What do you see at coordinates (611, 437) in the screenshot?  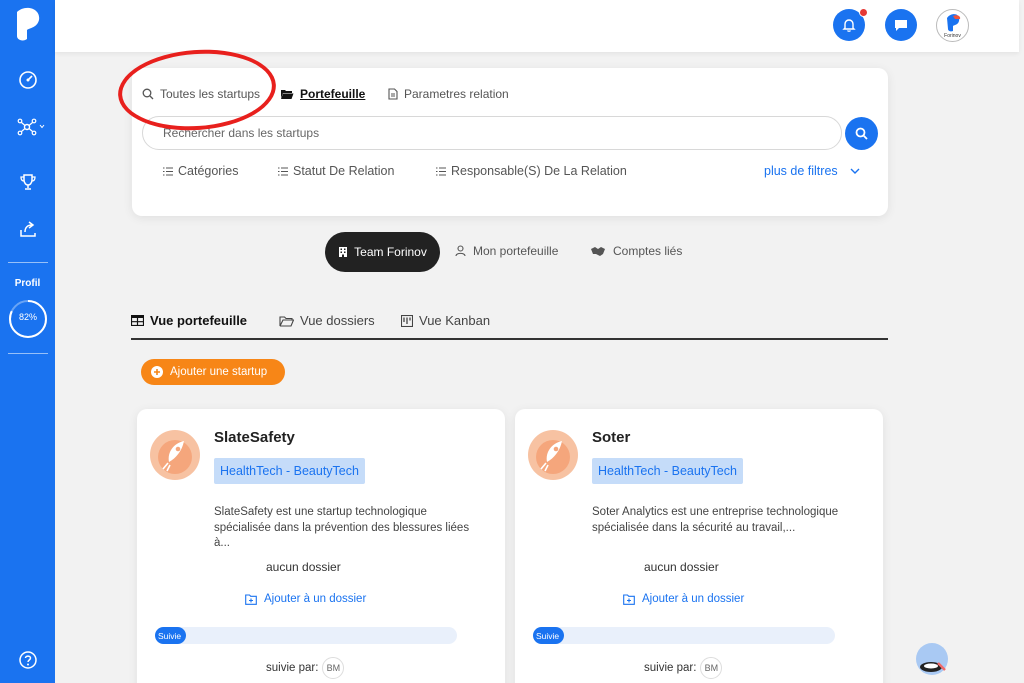 I see `startup-name: Soter` at bounding box center [611, 437].